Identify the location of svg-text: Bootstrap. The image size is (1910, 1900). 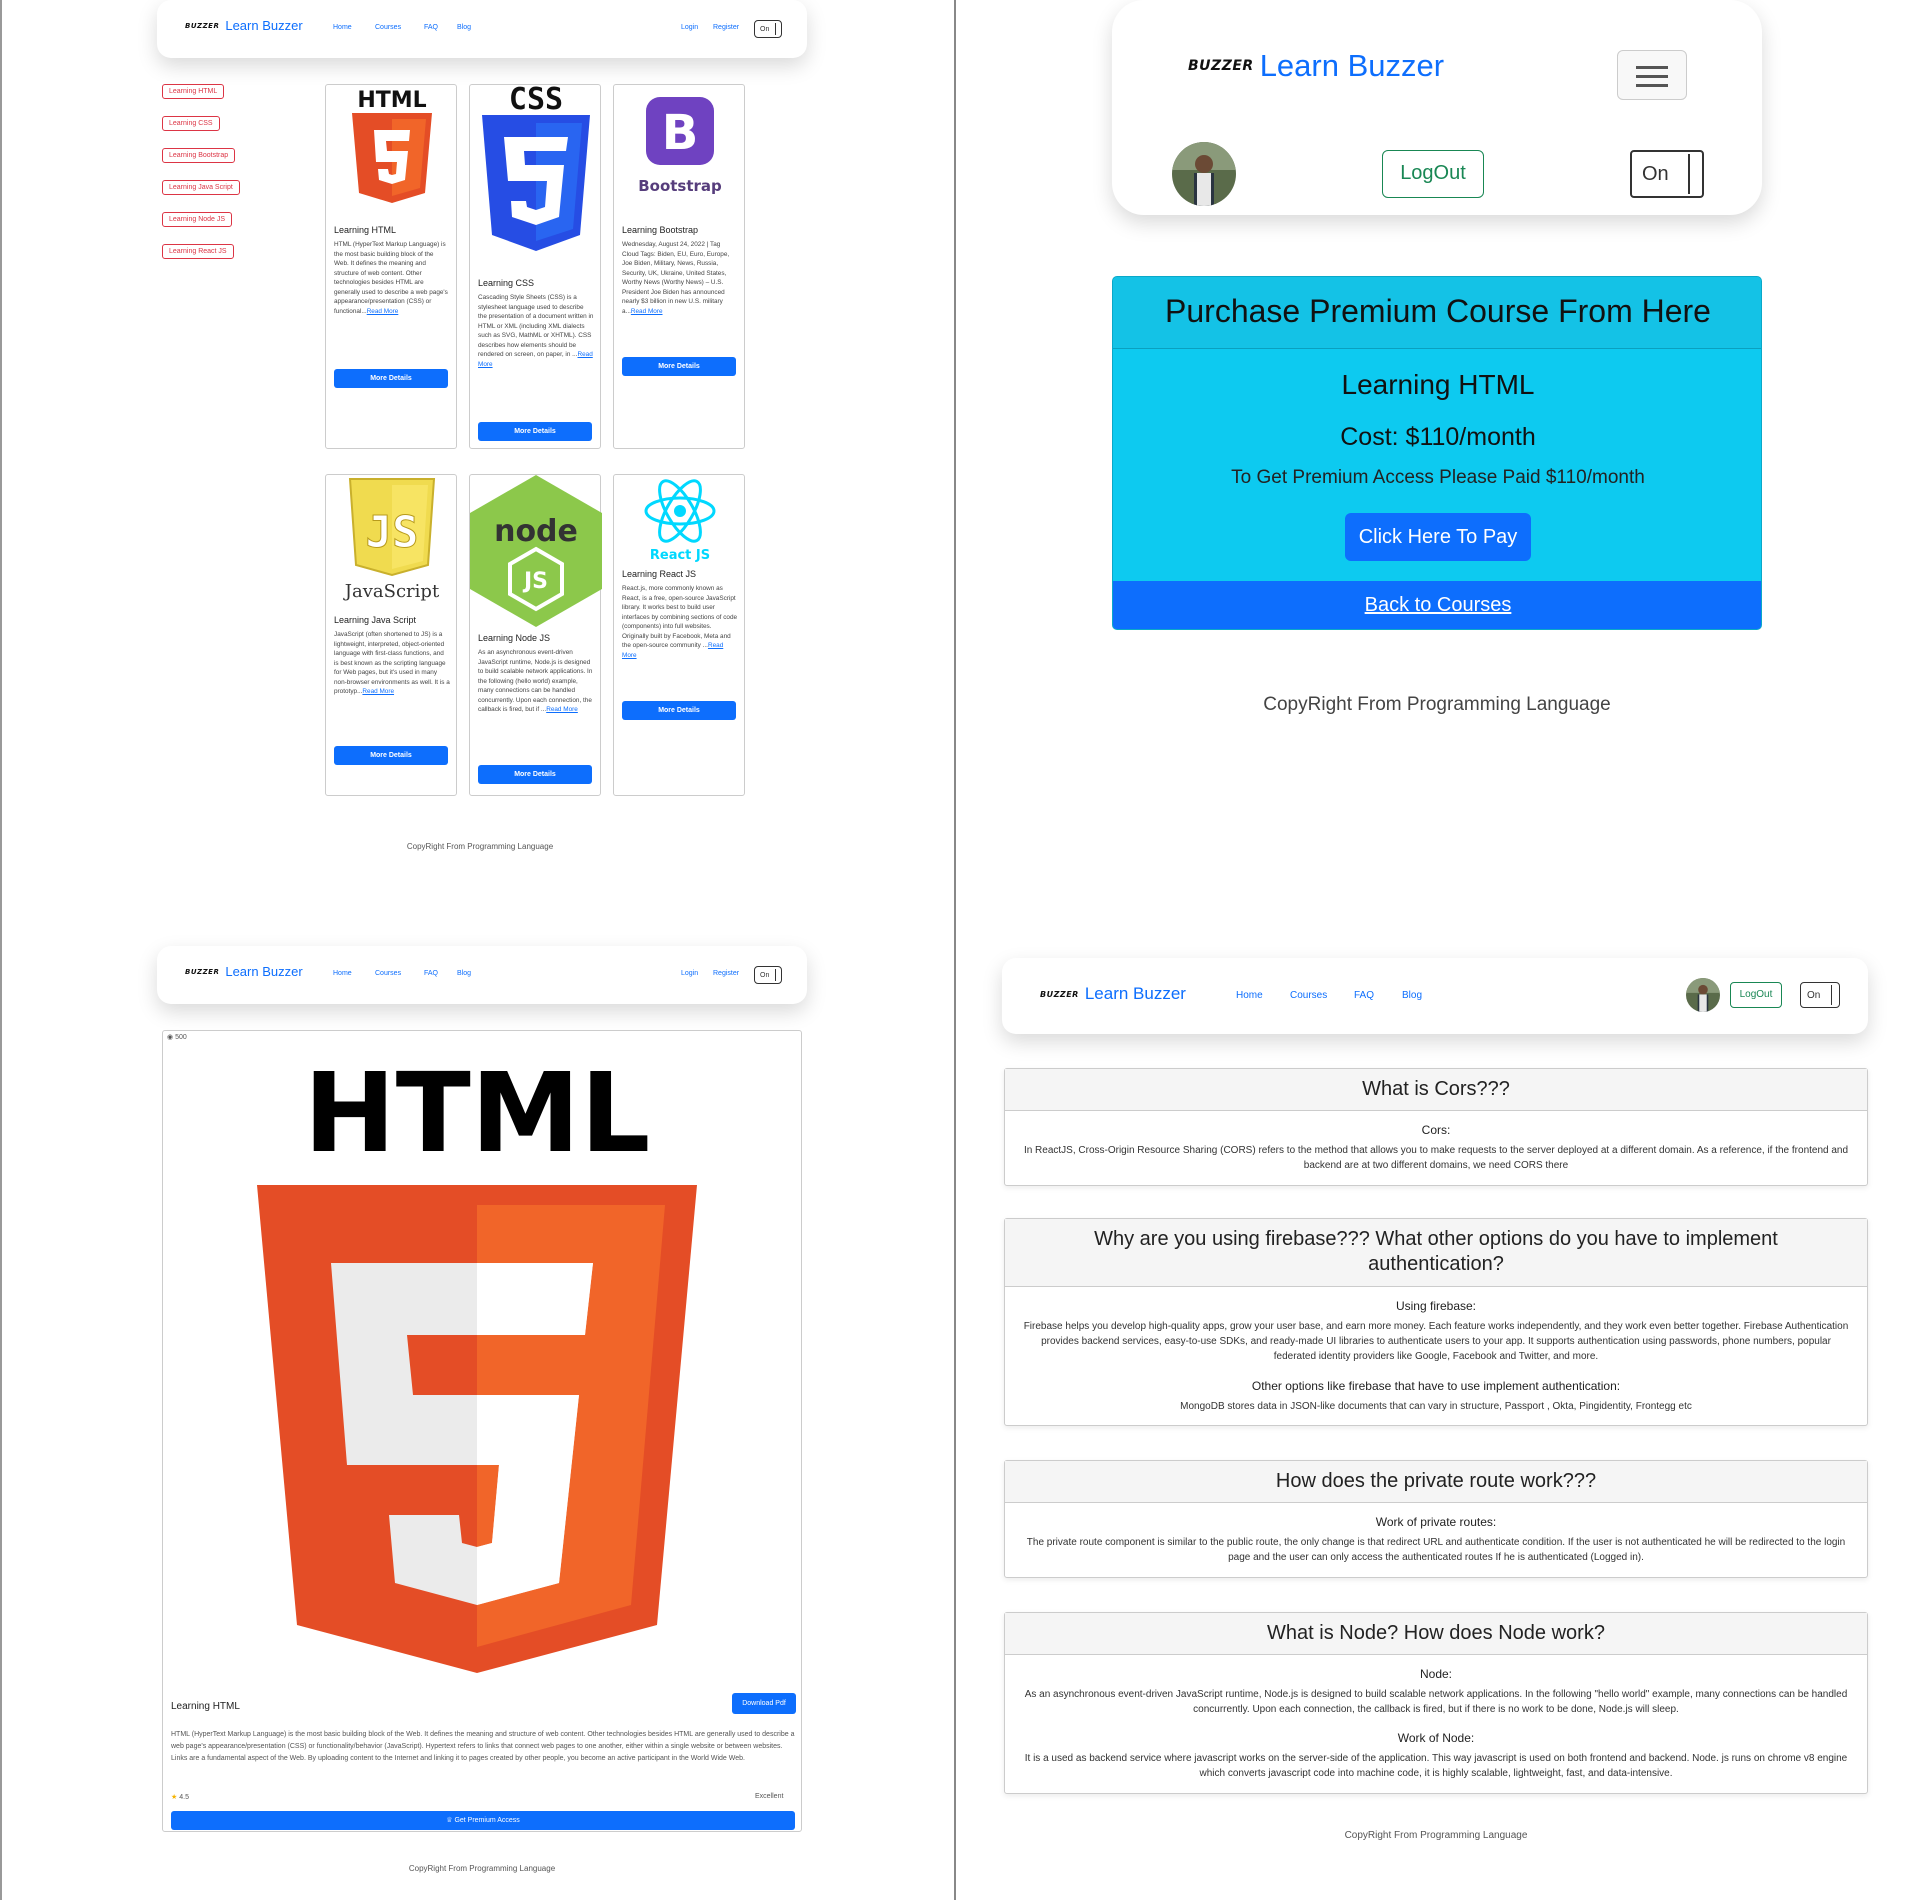
(680, 186).